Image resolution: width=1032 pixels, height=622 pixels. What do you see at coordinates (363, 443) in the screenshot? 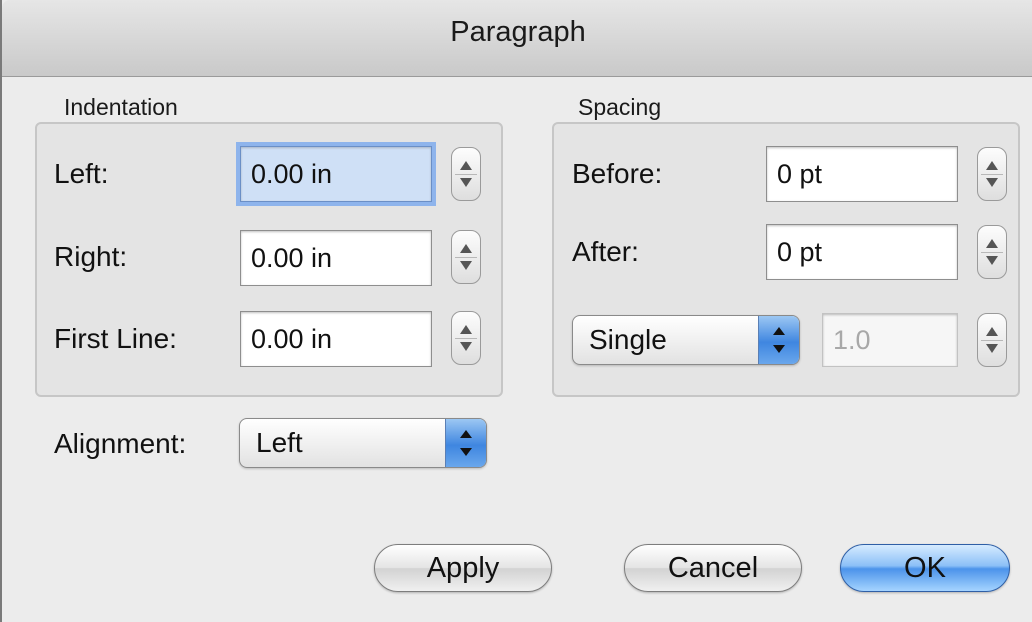
I see `alignment-popup: Left` at bounding box center [363, 443].